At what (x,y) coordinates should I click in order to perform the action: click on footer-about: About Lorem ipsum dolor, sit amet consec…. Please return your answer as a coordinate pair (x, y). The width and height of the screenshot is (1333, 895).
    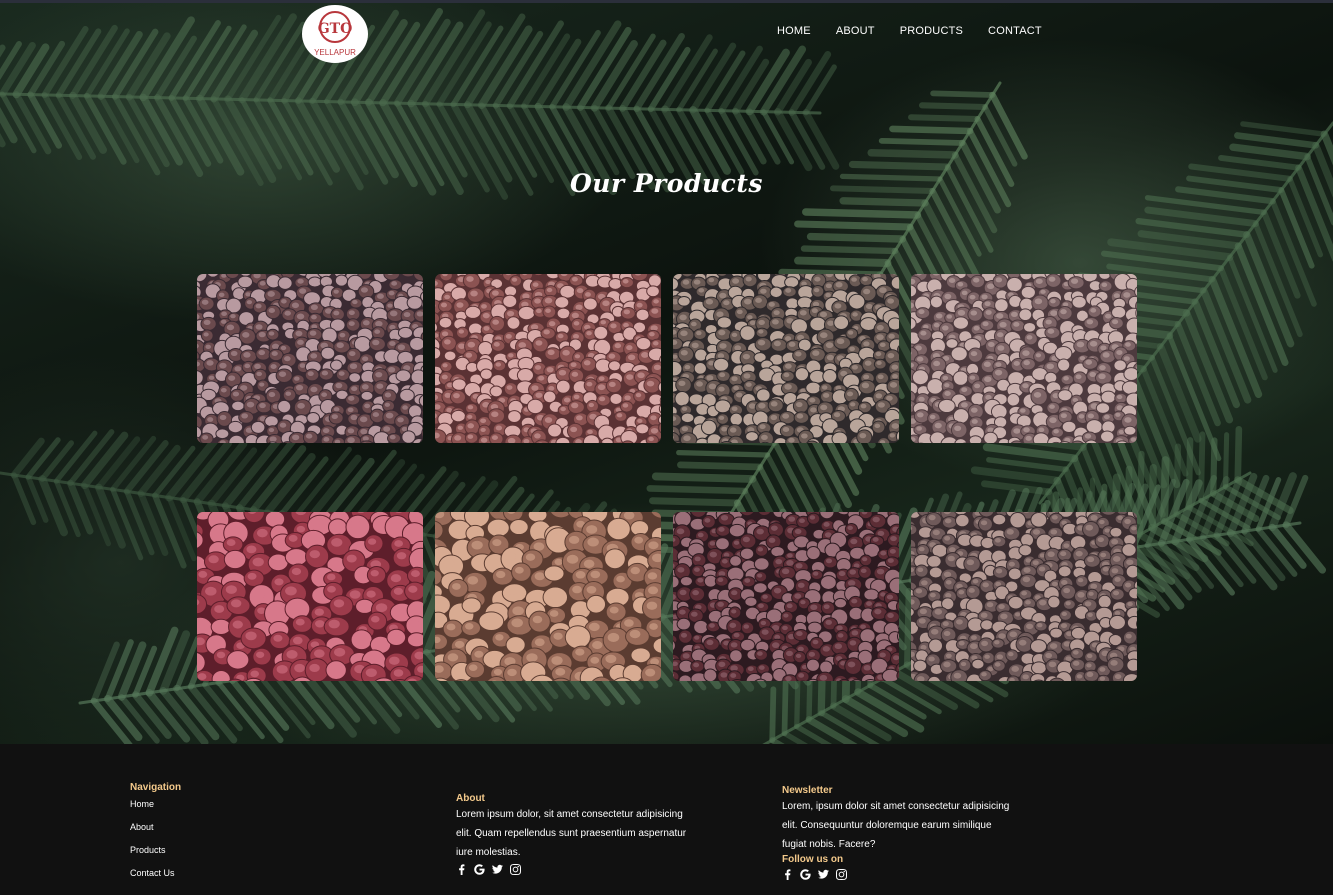
    Looking at the image, I should click on (573, 834).